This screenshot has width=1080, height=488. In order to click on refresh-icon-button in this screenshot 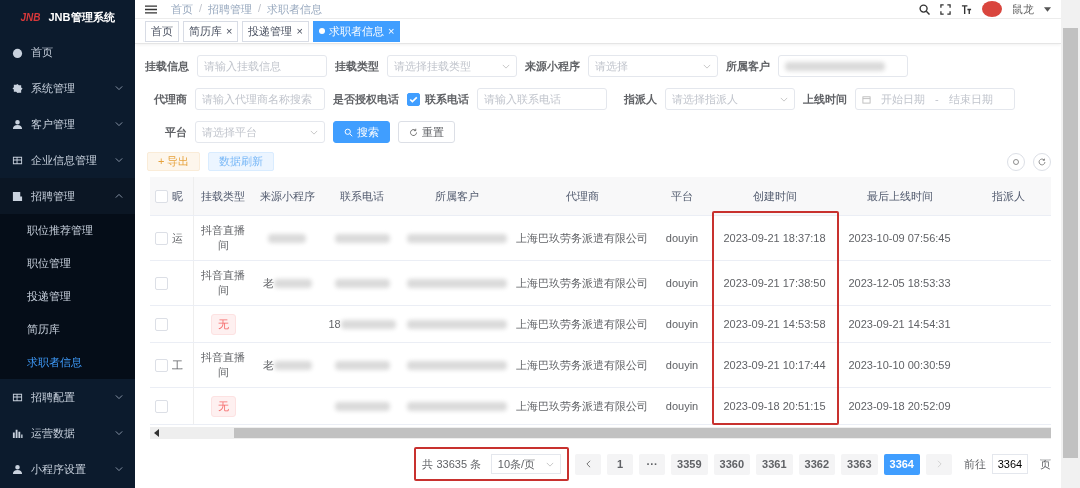, I will do `click(1042, 161)`.